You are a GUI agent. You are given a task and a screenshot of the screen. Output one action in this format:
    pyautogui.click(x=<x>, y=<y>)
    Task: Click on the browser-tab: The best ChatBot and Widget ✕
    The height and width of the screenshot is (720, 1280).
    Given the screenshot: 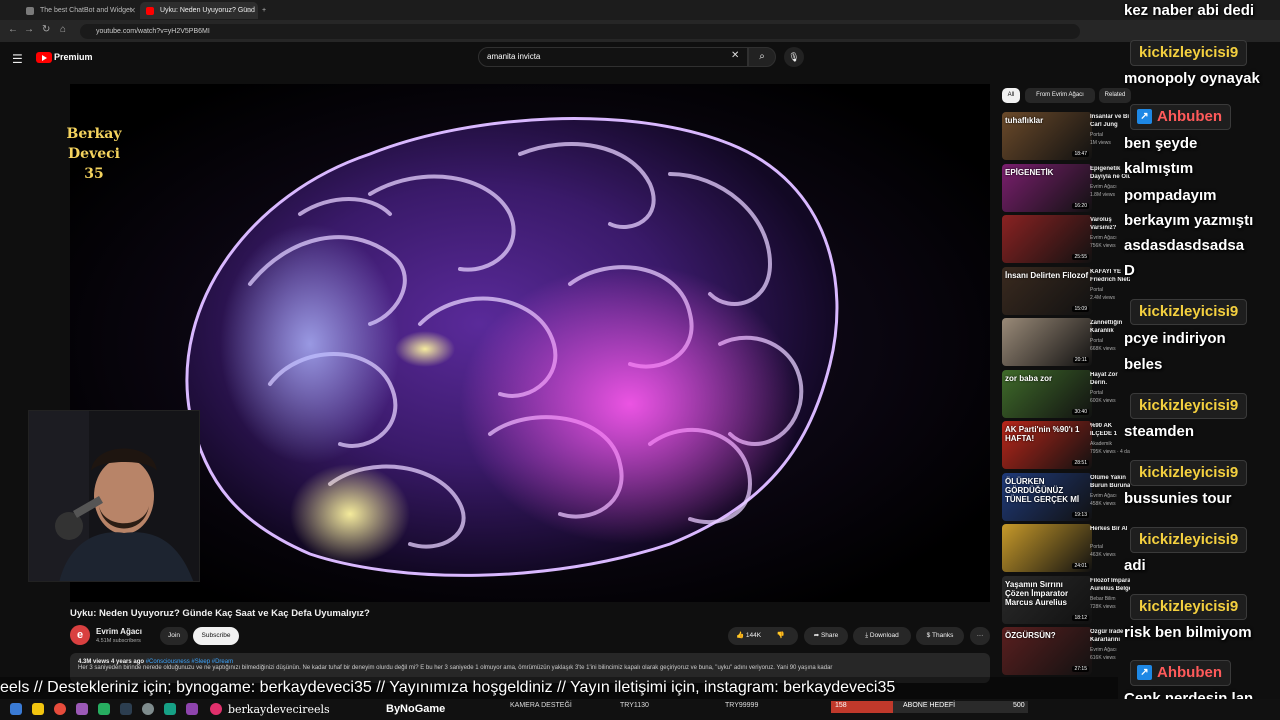 What is the action you would take?
    pyautogui.click(x=80, y=10)
    